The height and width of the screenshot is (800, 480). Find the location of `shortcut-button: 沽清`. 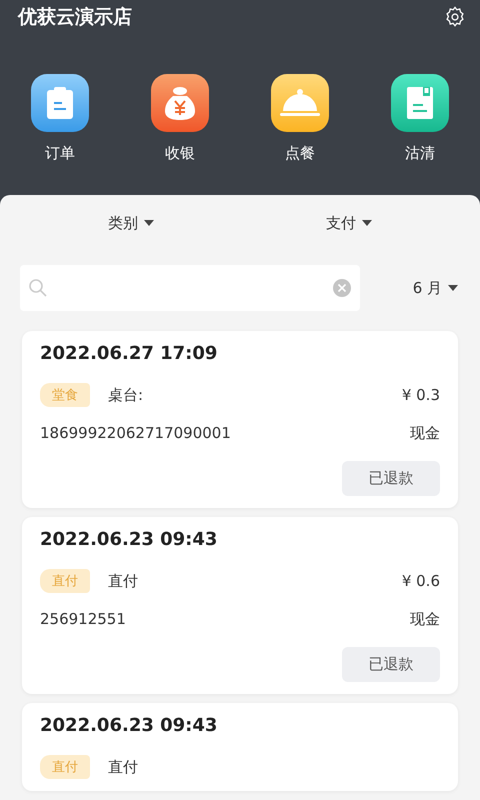

shortcut-button: 沽清 is located at coordinates (420, 119).